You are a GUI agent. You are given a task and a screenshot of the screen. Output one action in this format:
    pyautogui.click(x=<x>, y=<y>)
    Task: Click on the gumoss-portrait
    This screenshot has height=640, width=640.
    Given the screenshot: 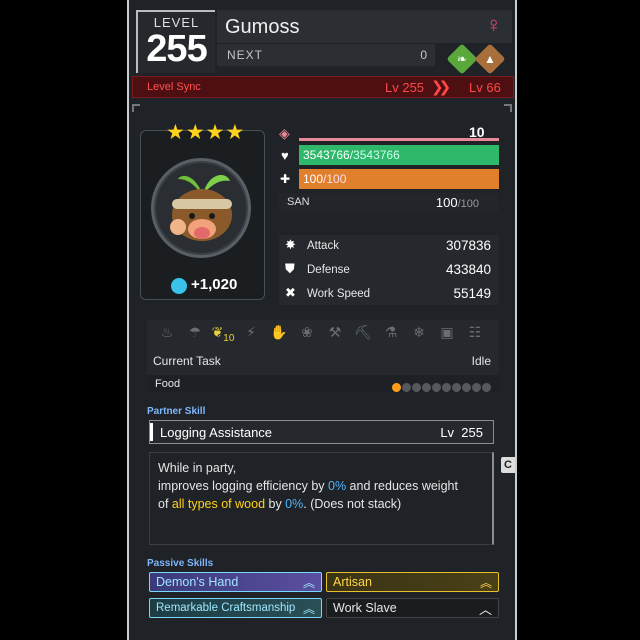 What is the action you would take?
    pyautogui.click(x=201, y=208)
    